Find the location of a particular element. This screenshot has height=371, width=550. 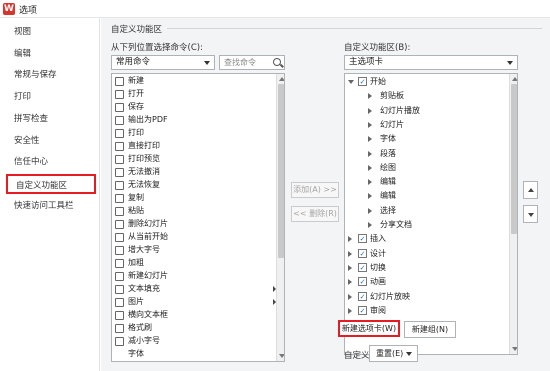

command-source-select: 常用命令 is located at coordinates (163, 62).